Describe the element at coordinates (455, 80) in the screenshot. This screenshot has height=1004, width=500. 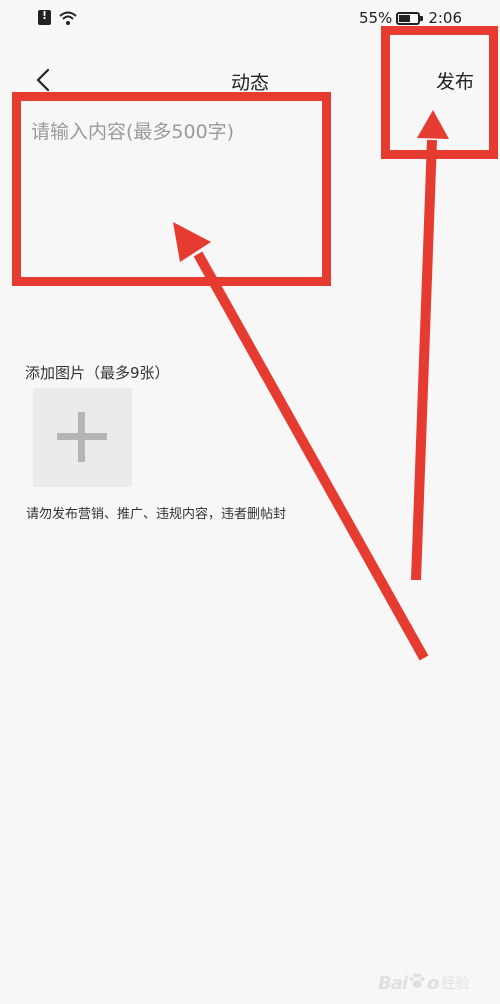
I see `publish-button: 发布` at that location.